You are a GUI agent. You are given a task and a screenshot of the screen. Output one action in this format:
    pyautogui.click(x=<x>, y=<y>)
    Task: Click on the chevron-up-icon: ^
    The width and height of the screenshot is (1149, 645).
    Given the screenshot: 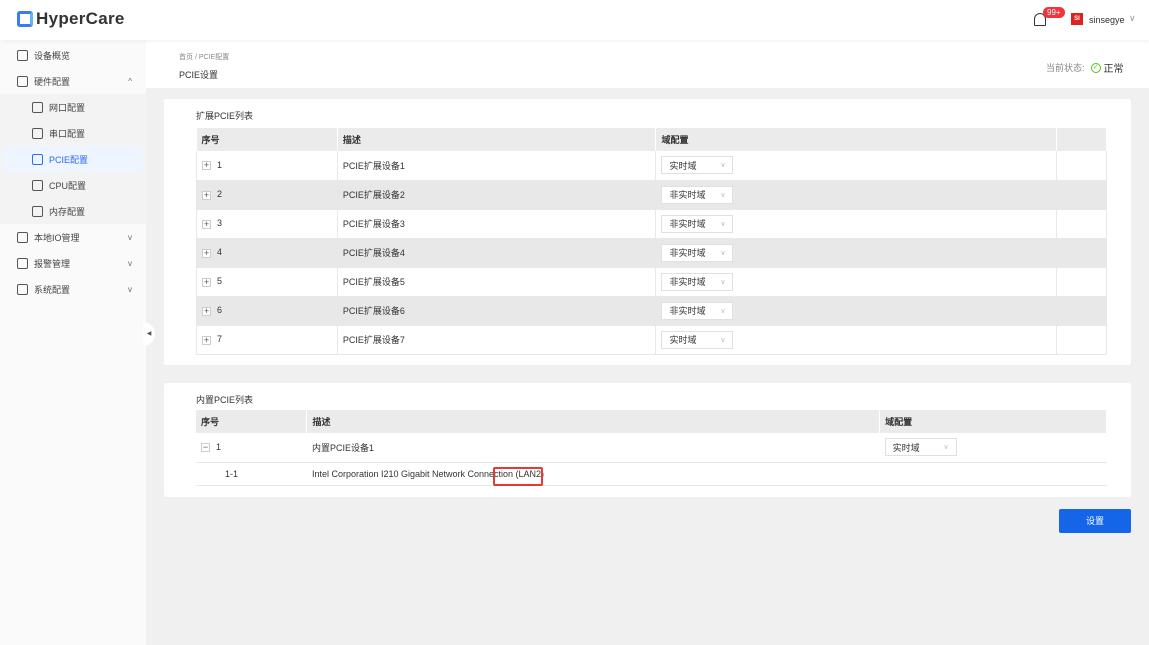 What is the action you would take?
    pyautogui.click(x=130, y=81)
    